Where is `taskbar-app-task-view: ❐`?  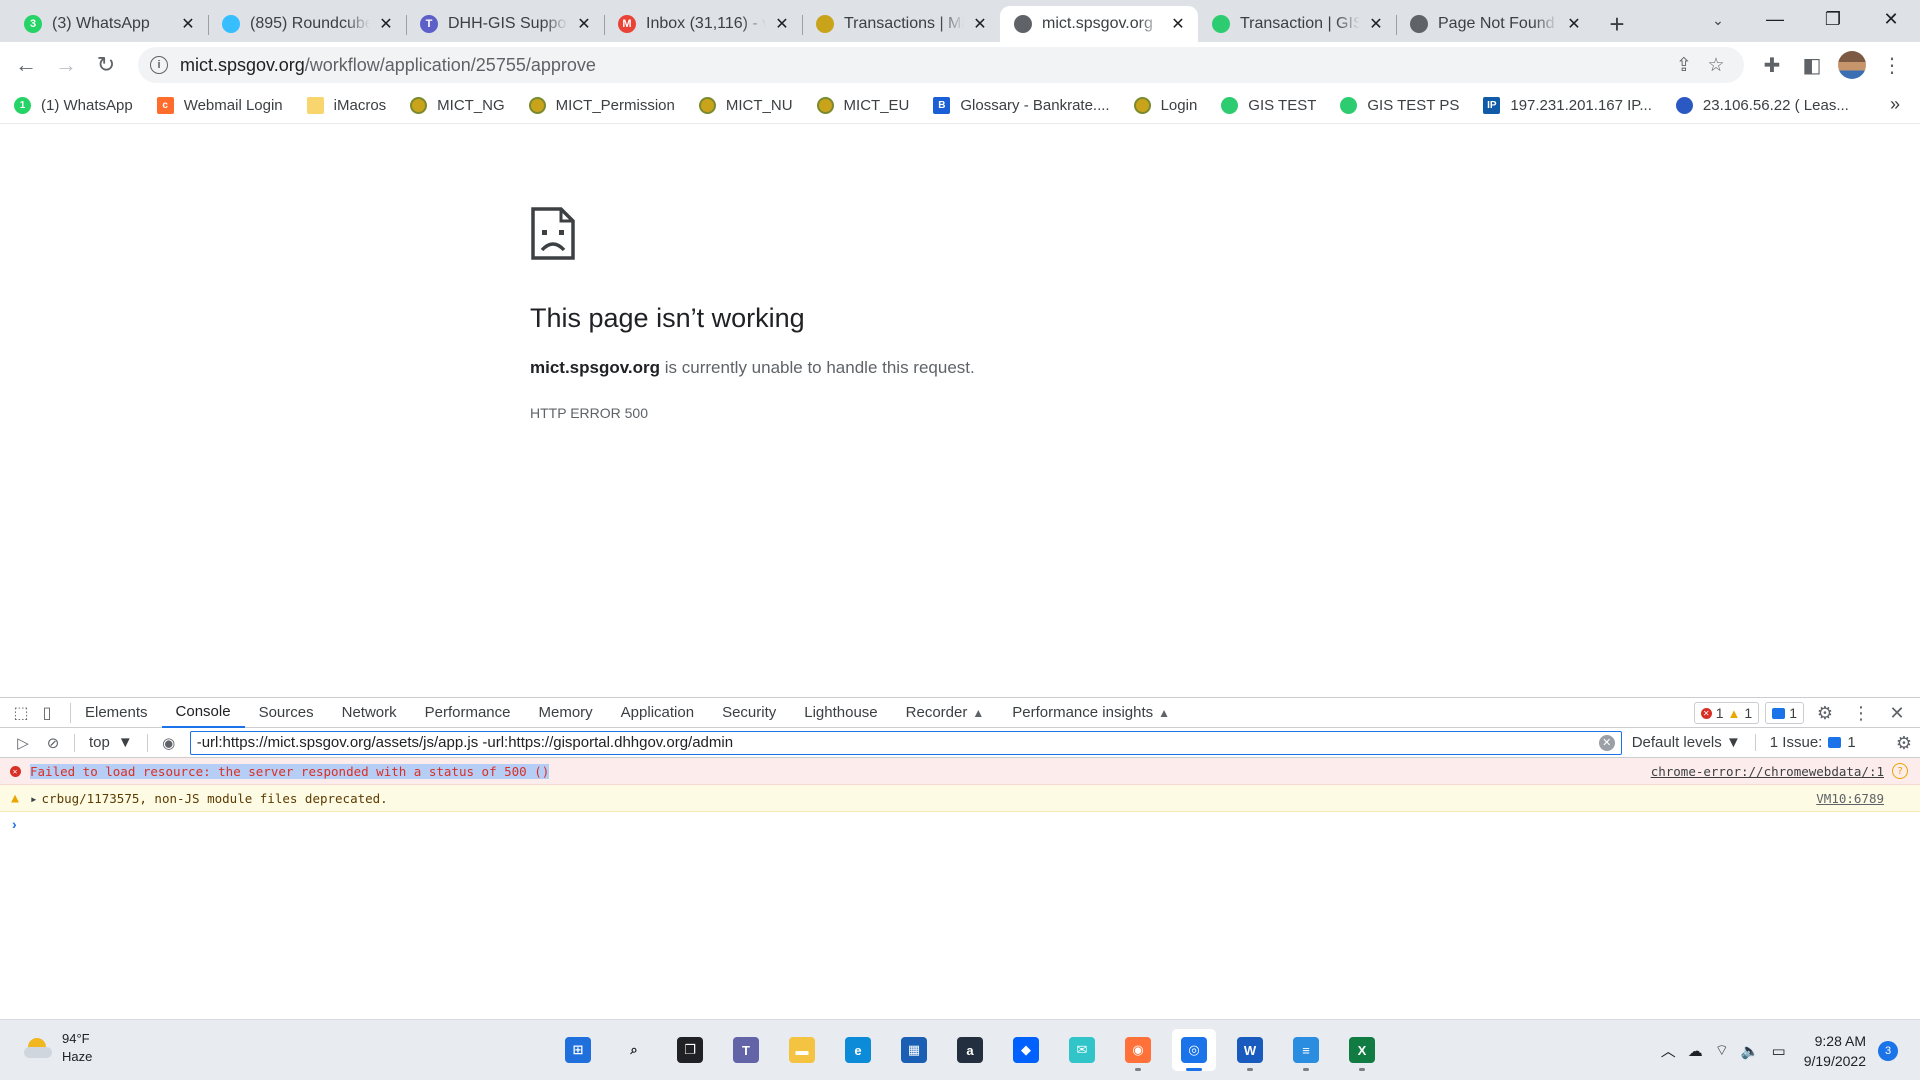
taskbar-app-task-view: ❐ is located at coordinates (690, 1050).